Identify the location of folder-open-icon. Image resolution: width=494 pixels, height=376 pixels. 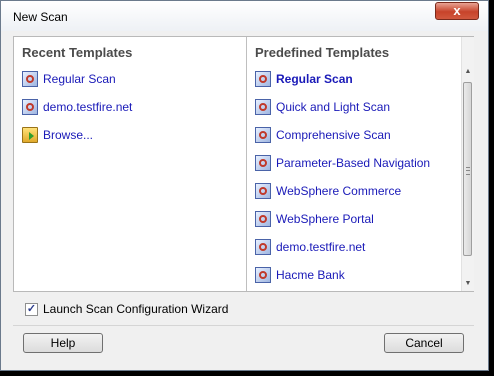
(30, 135).